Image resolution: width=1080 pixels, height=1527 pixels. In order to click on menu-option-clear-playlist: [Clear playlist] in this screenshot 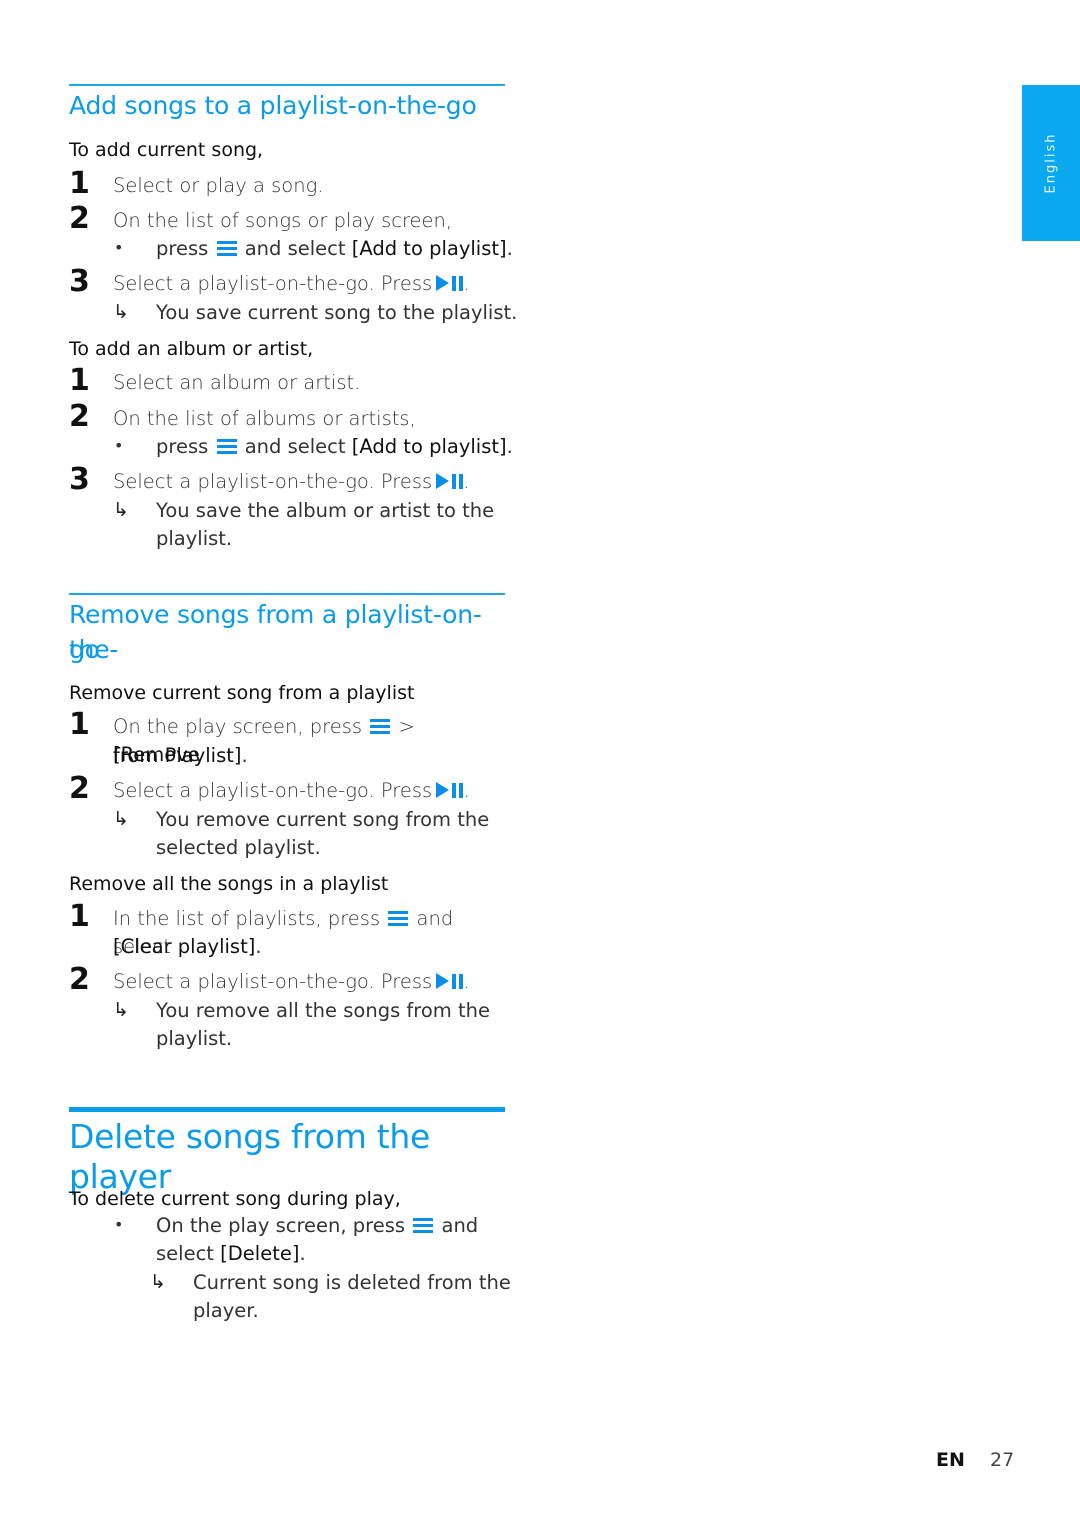, I will do `click(184, 946)`.